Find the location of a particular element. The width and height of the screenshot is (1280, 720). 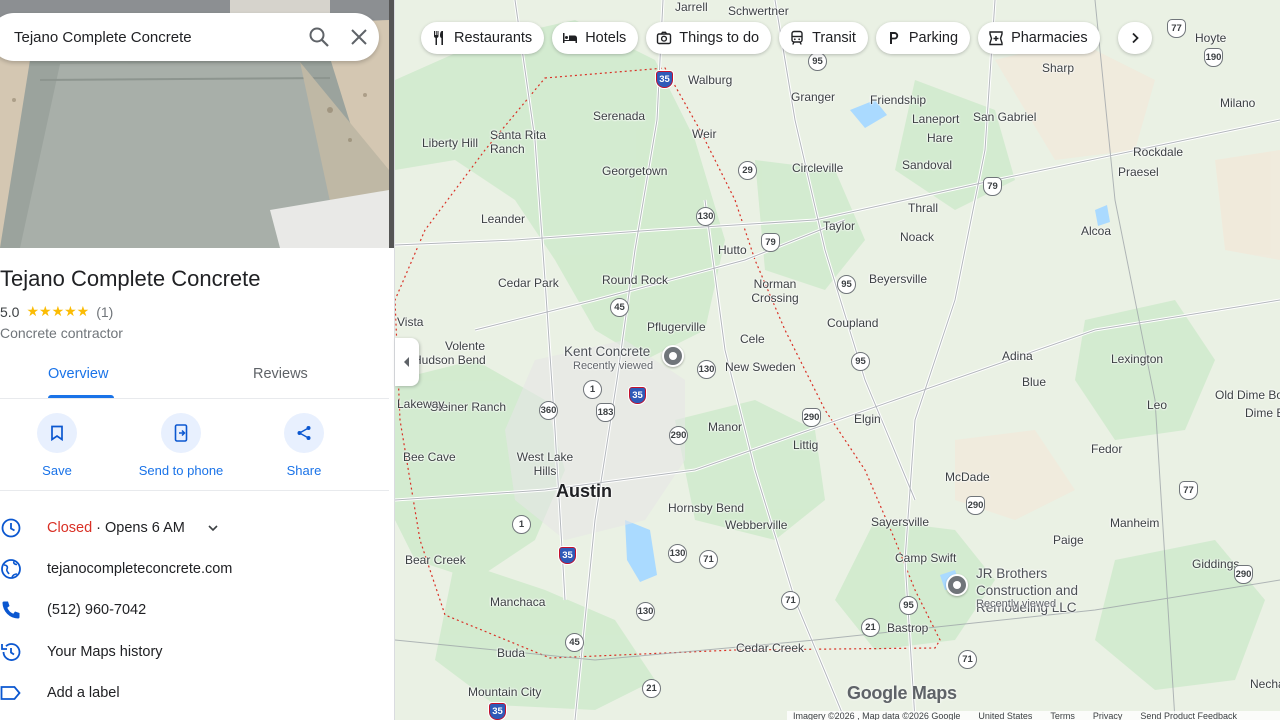

share-label: Share is located at coordinates (304, 470).